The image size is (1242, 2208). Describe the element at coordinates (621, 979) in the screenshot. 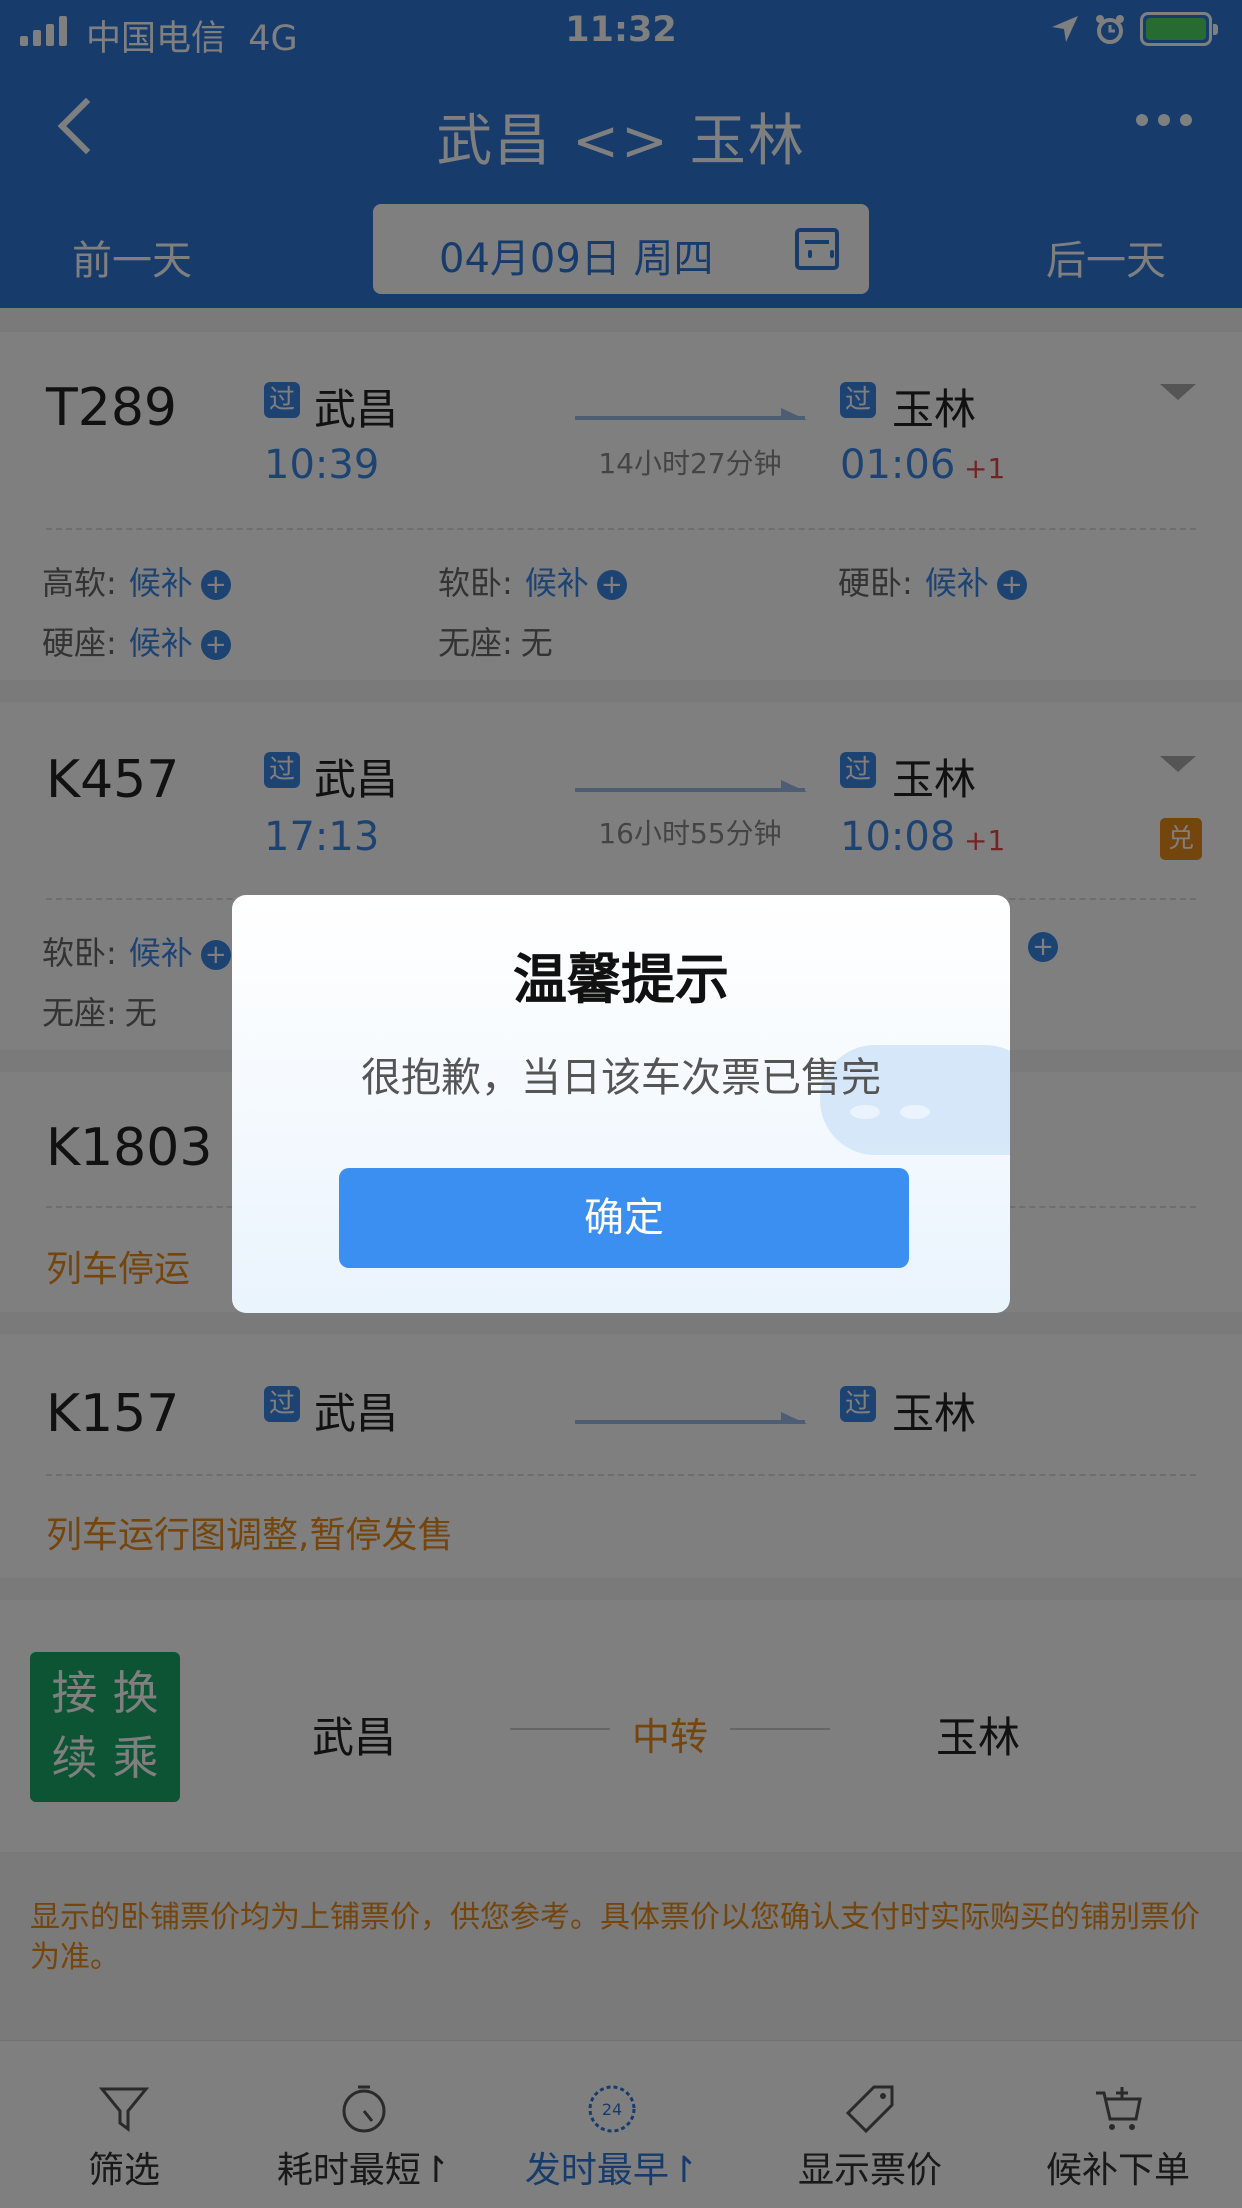

I see `dialog-title: 温馨提示` at that location.